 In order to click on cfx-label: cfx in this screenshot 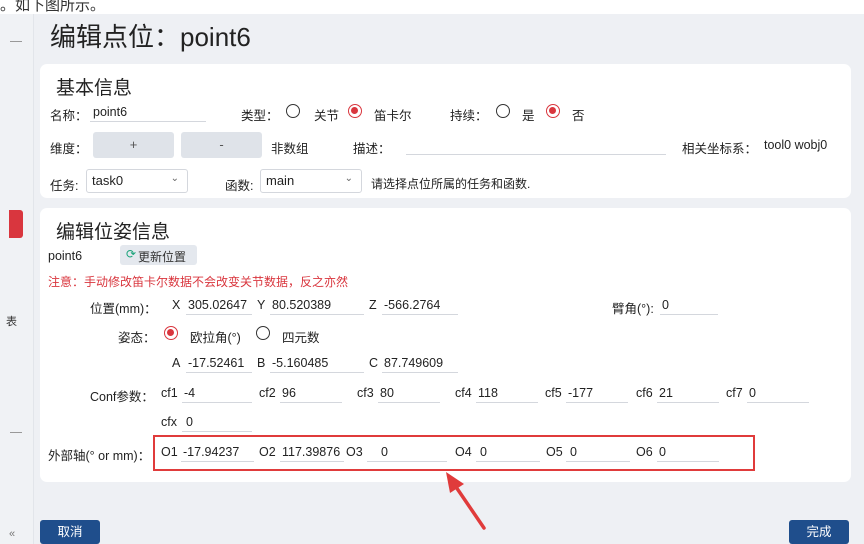, I will do `click(169, 422)`.